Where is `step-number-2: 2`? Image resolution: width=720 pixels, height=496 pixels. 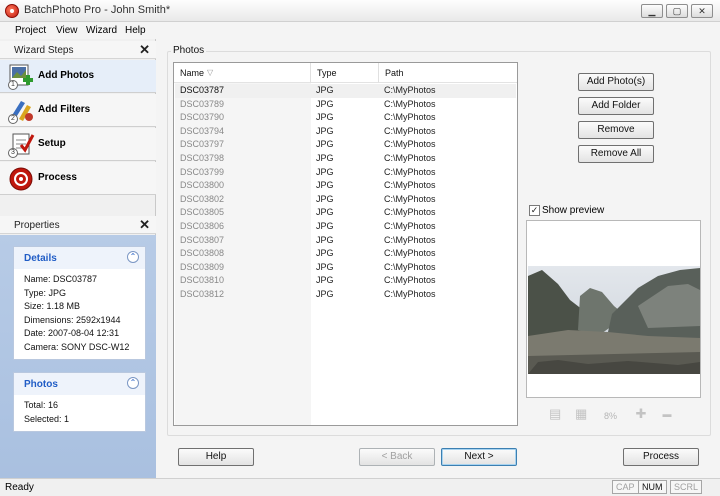 step-number-2: 2 is located at coordinates (13, 119).